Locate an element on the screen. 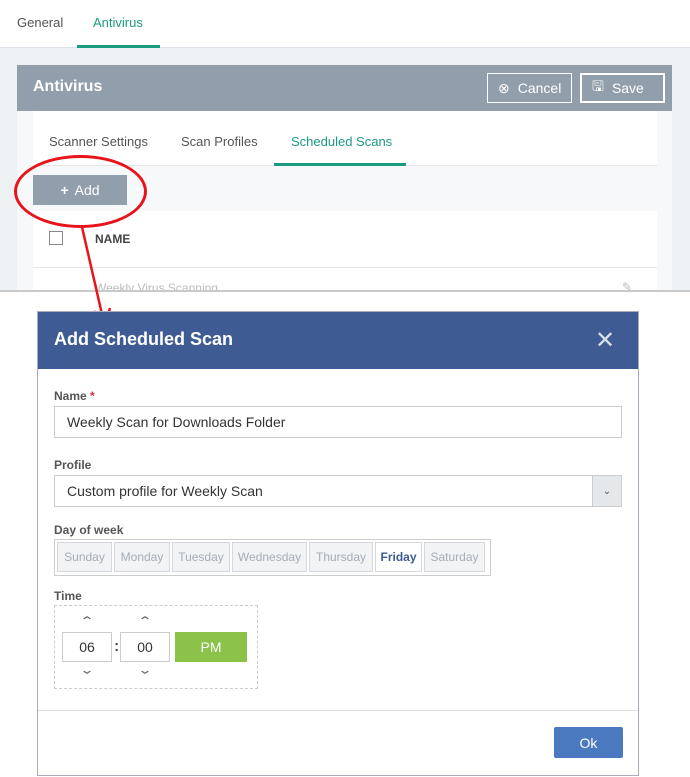  time-picker: ⌃ ⌃ 06 : 00 PM ⌃ ⌃ is located at coordinates (156, 647).